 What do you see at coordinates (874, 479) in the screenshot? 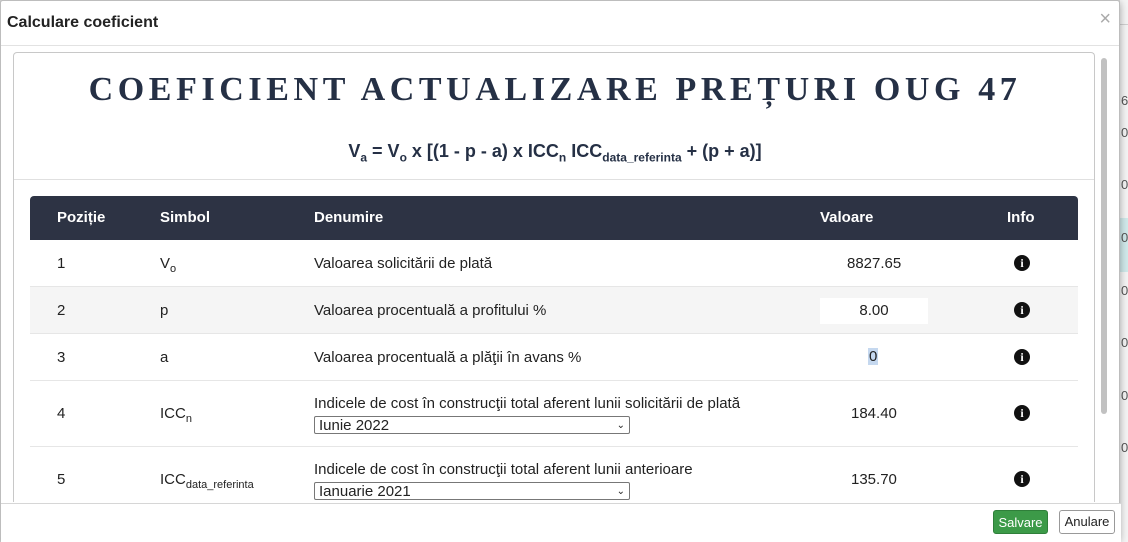
I see `row-value: 135.70` at bounding box center [874, 479].